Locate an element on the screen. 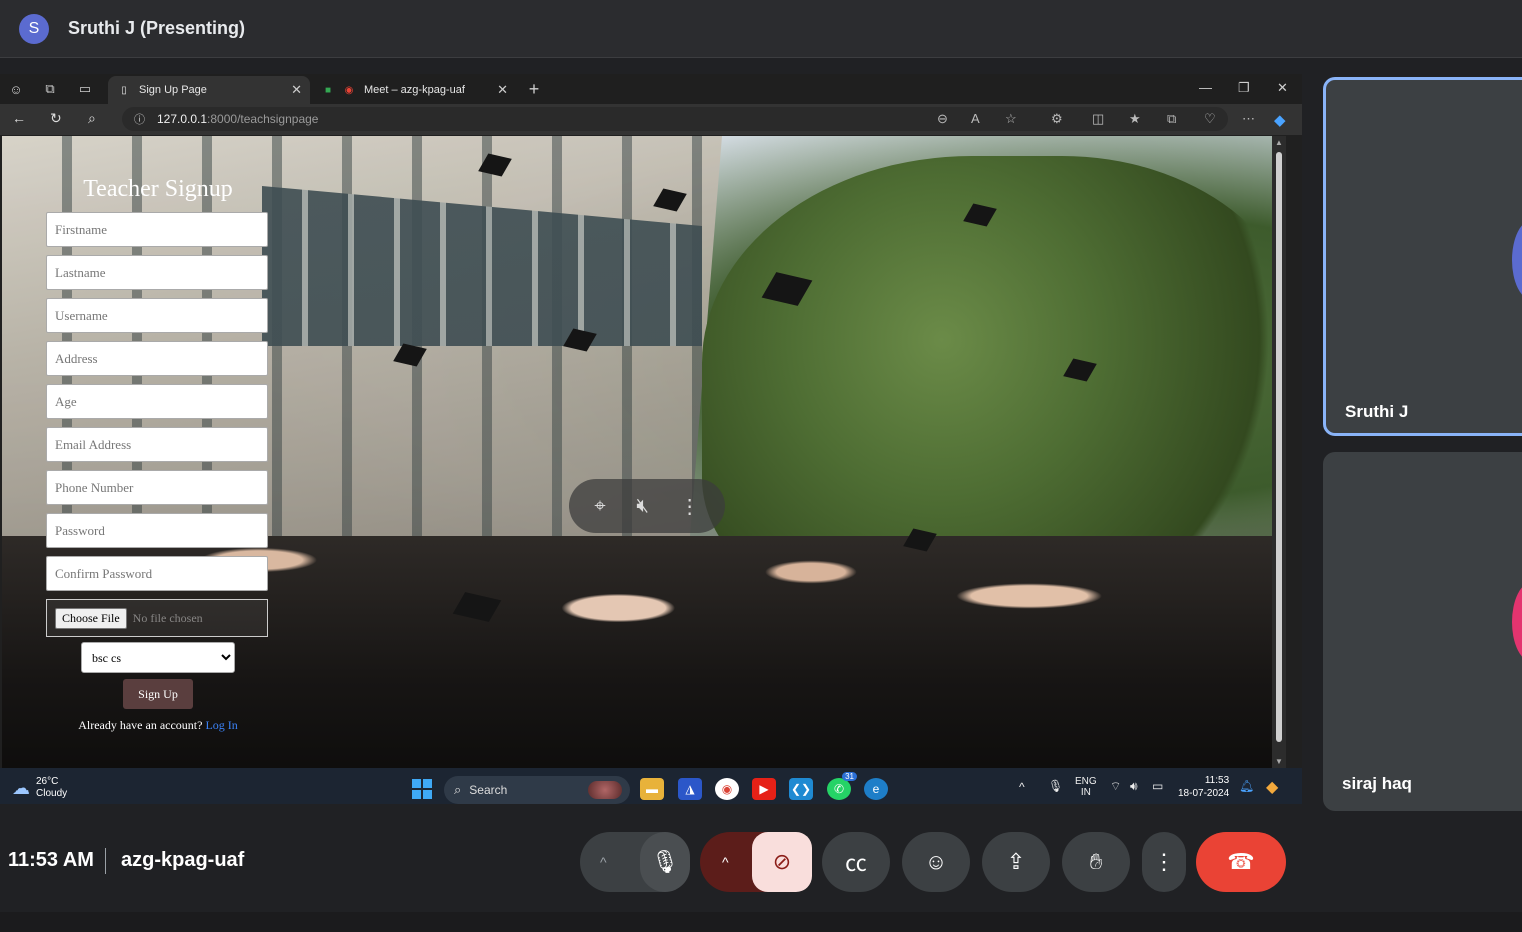 The width and height of the screenshot is (1522, 932). captions-icon: ㏄ is located at coordinates (855, 863).